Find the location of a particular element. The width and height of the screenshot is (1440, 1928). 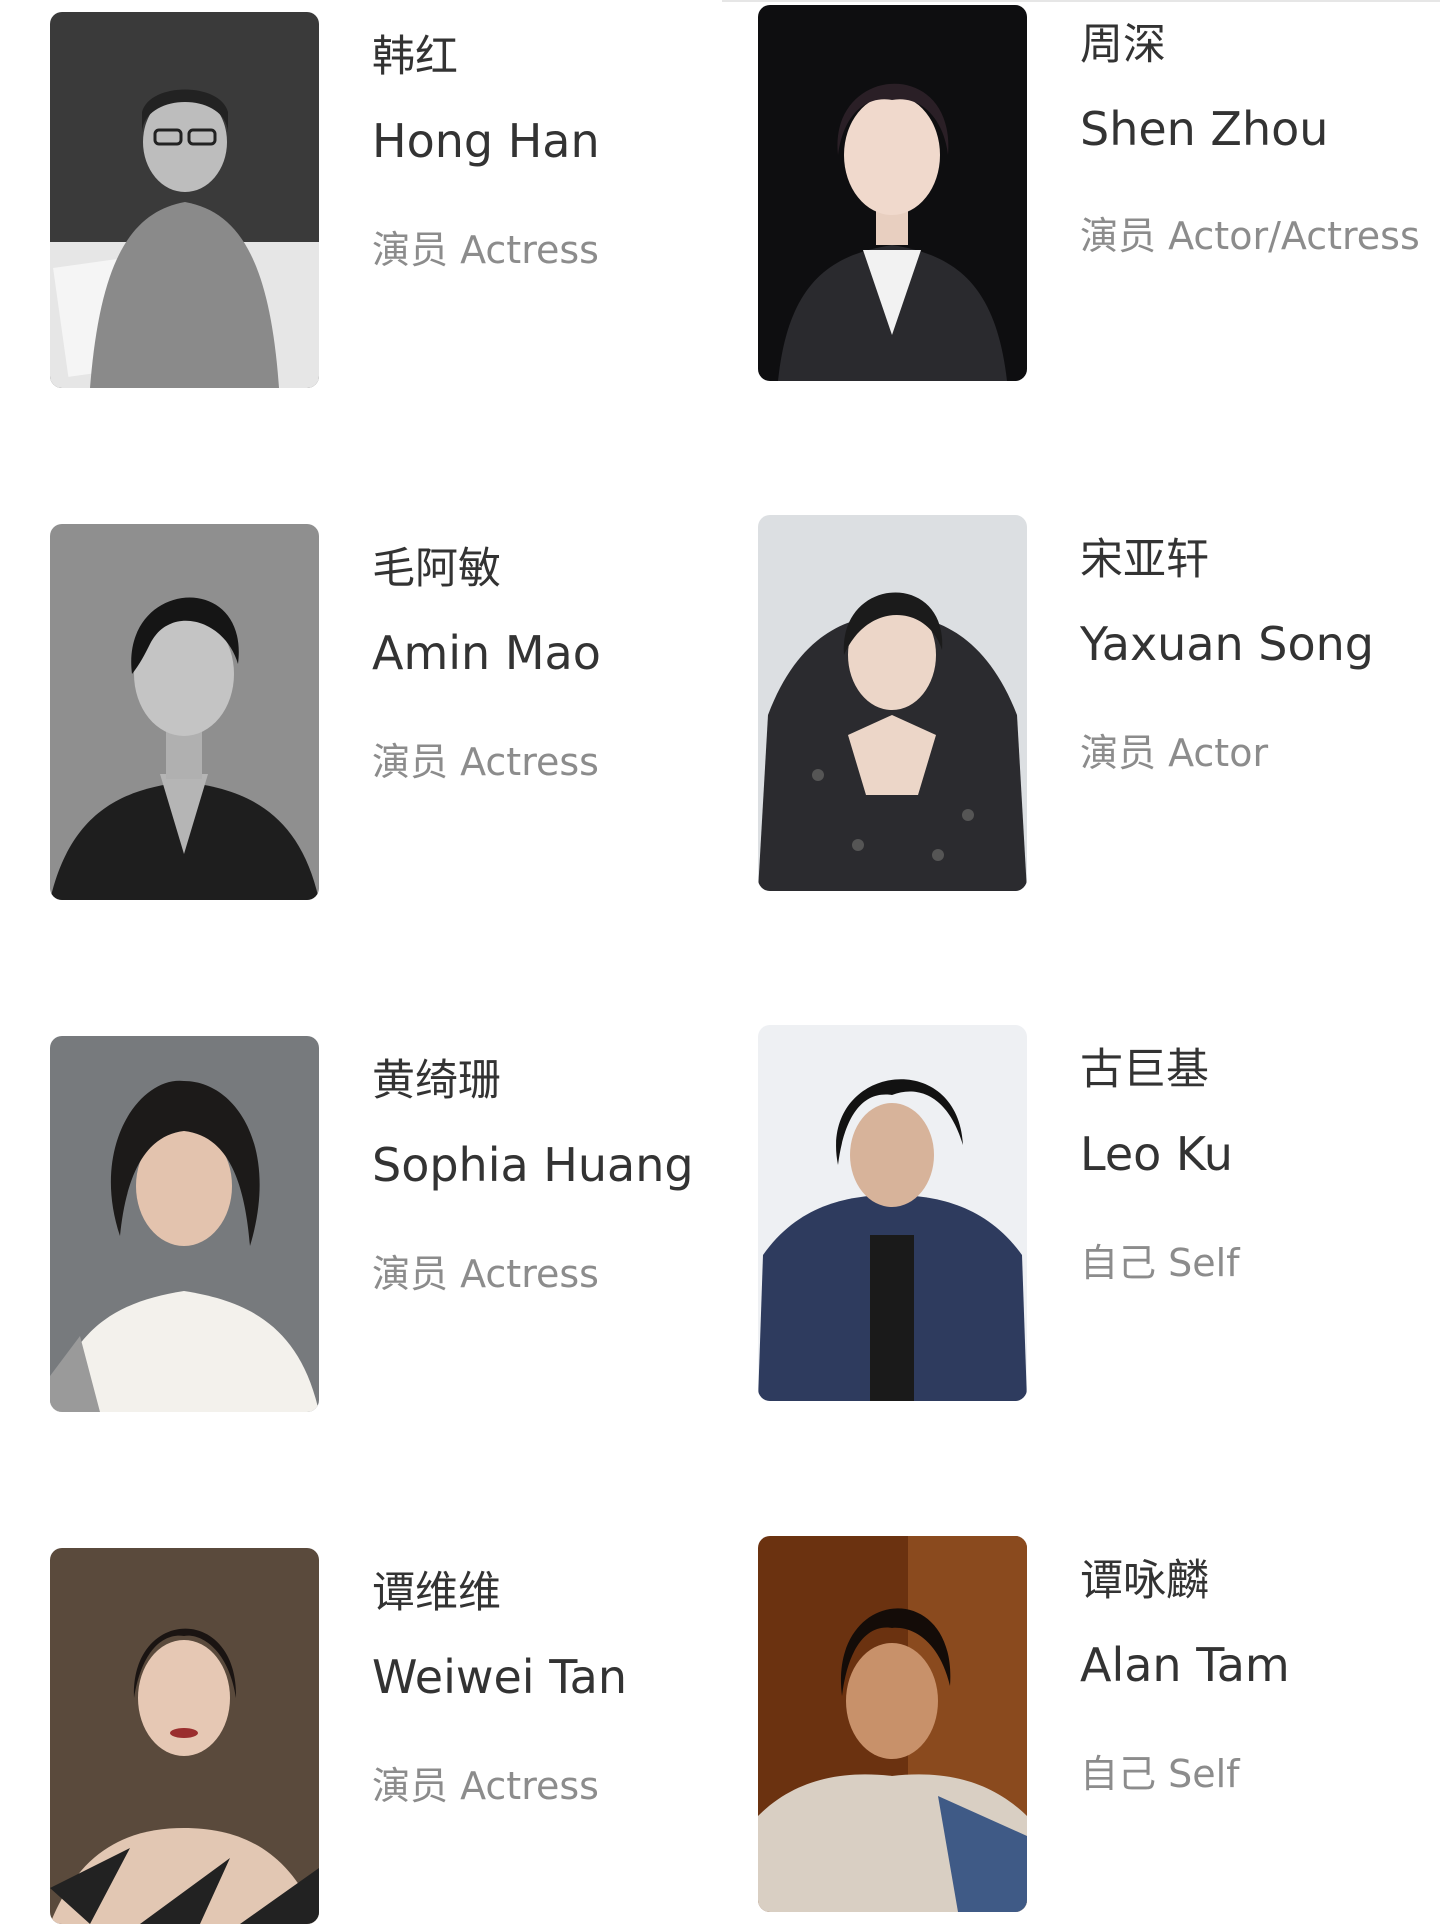

cast-name-en: Leo Ku is located at coordinates (1156, 1154).